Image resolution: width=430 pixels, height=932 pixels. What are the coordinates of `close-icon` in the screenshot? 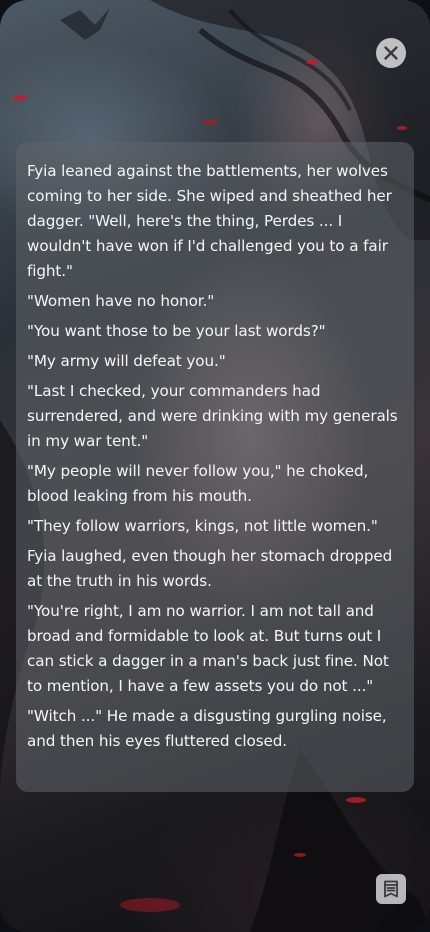 It's located at (391, 53).